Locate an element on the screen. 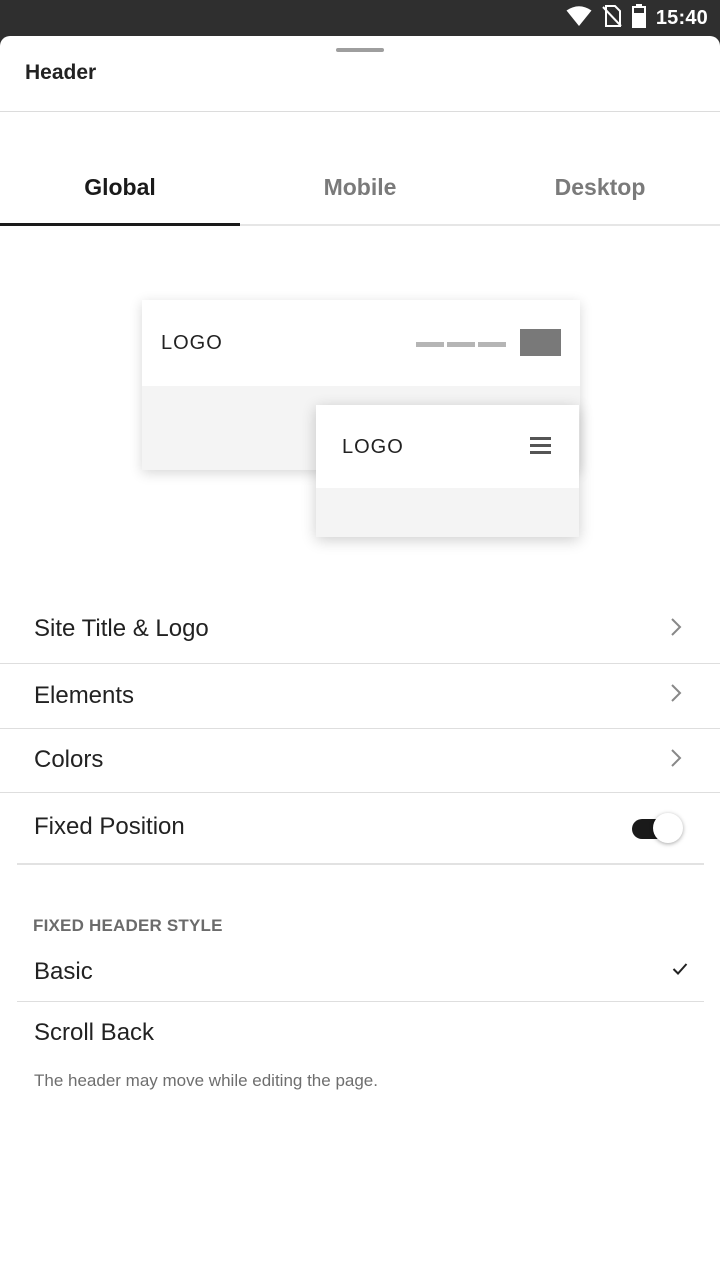  hamburger-menu-icon is located at coordinates (540, 447).